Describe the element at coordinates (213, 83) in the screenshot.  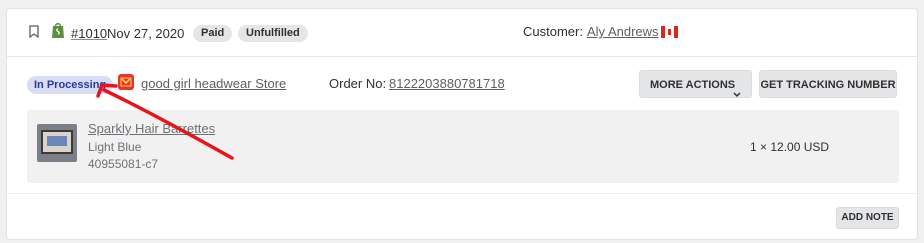
I see `store-name-link: good girl headwear Store` at that location.